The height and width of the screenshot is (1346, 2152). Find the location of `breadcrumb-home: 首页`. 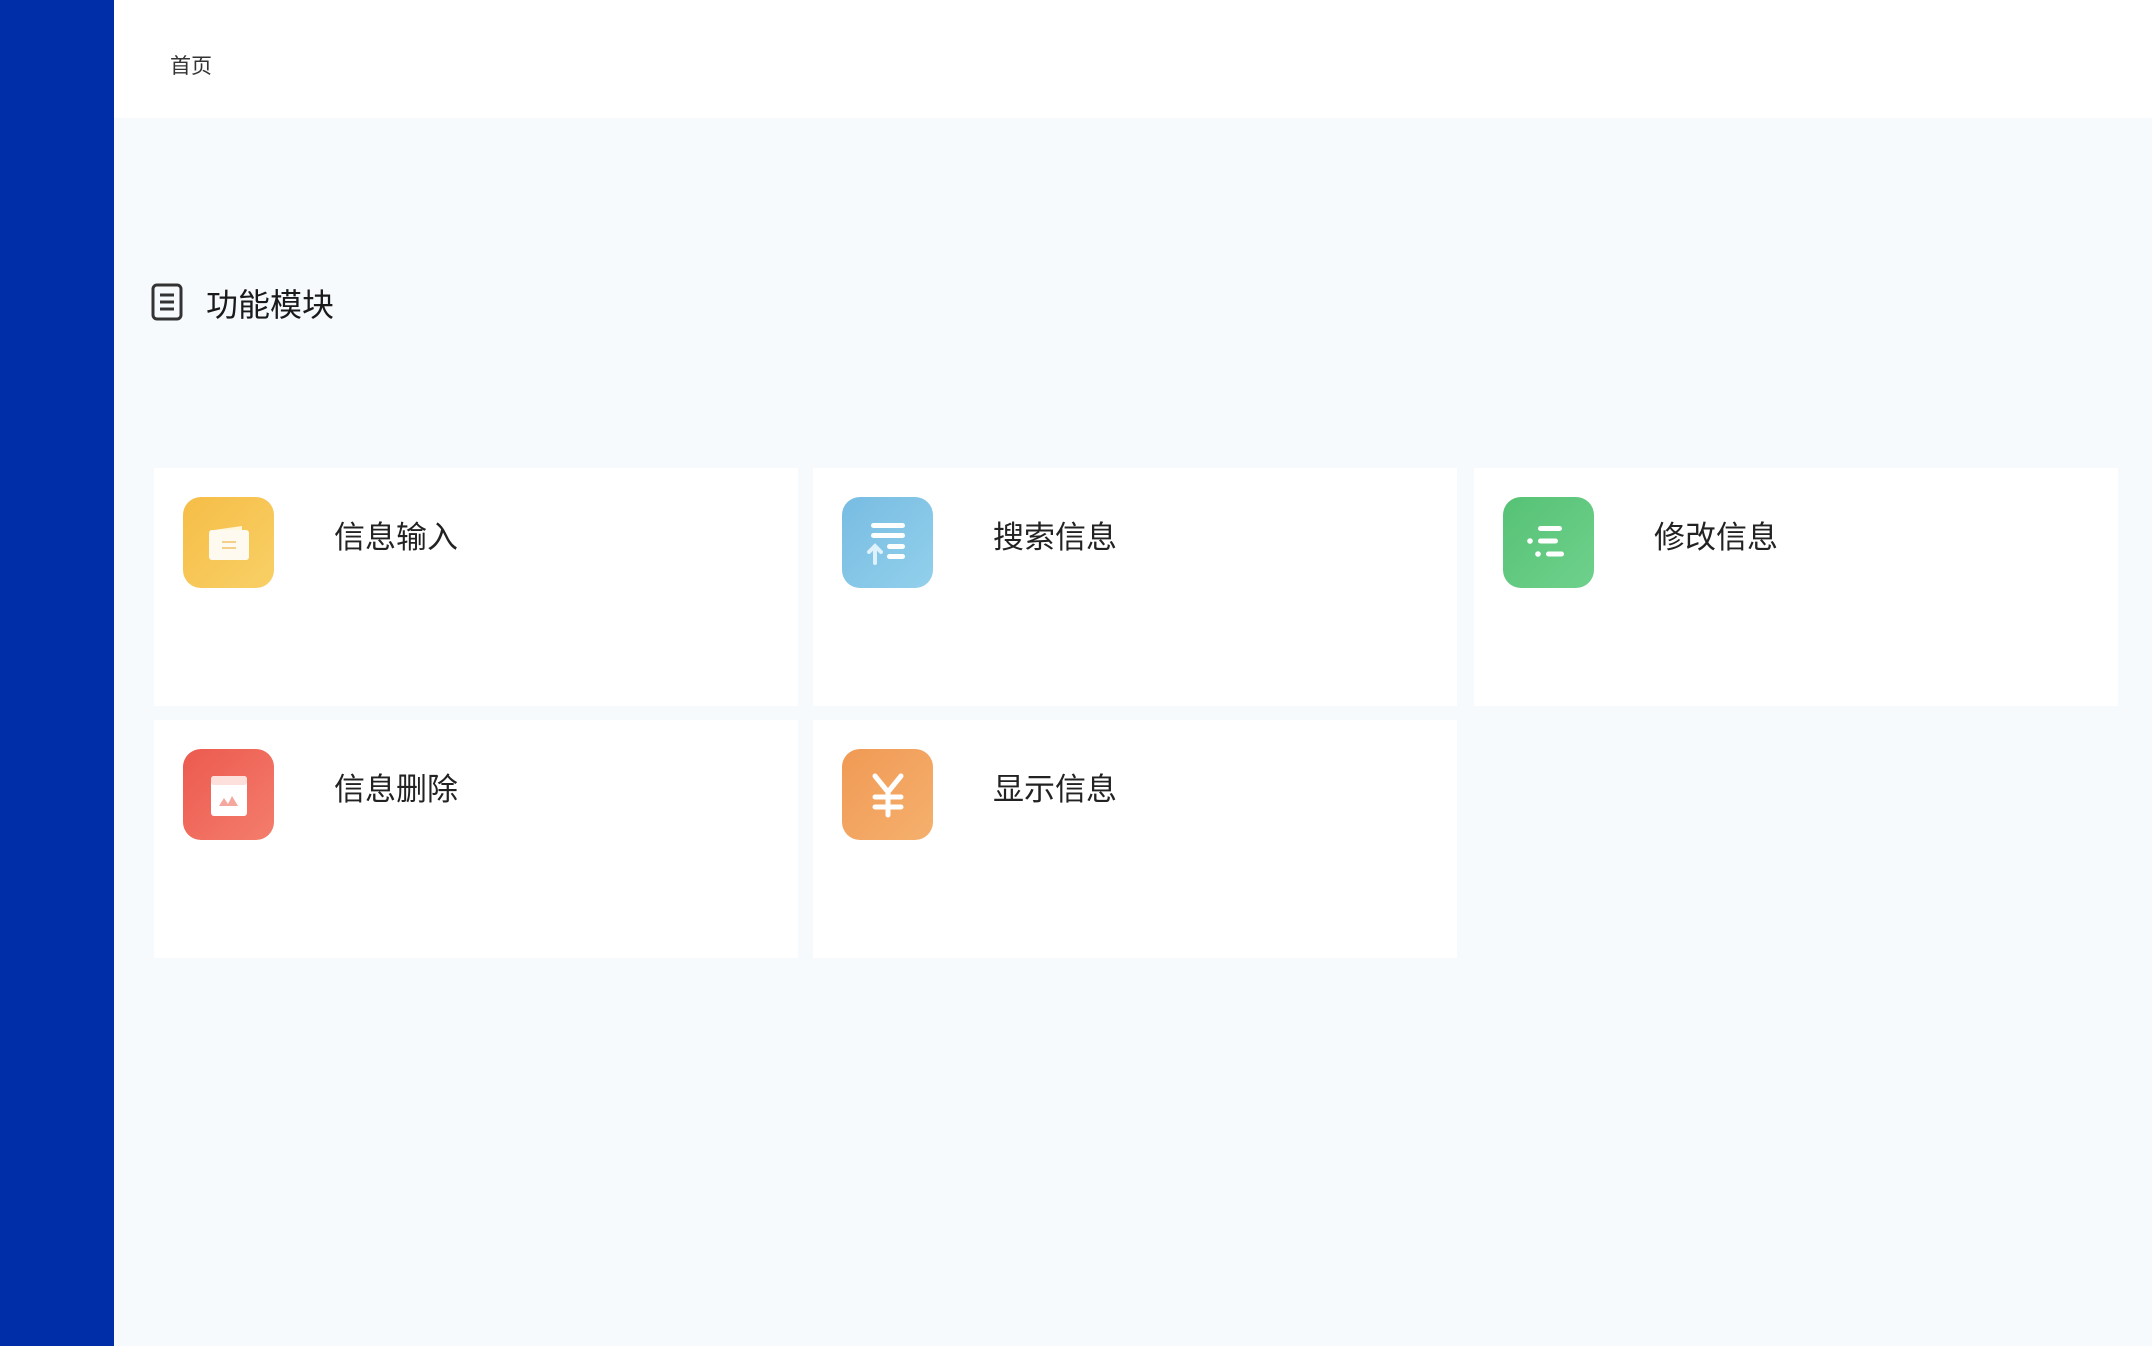

breadcrumb-home: 首页 is located at coordinates (191, 65).